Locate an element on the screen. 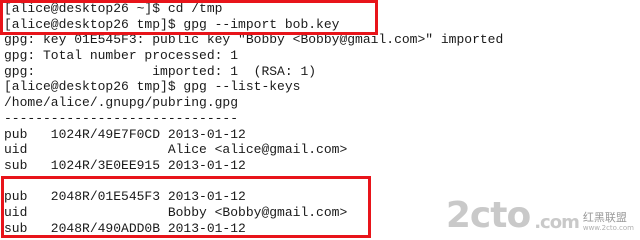  watermark-url: www.2cto.com is located at coordinates (608, 228).